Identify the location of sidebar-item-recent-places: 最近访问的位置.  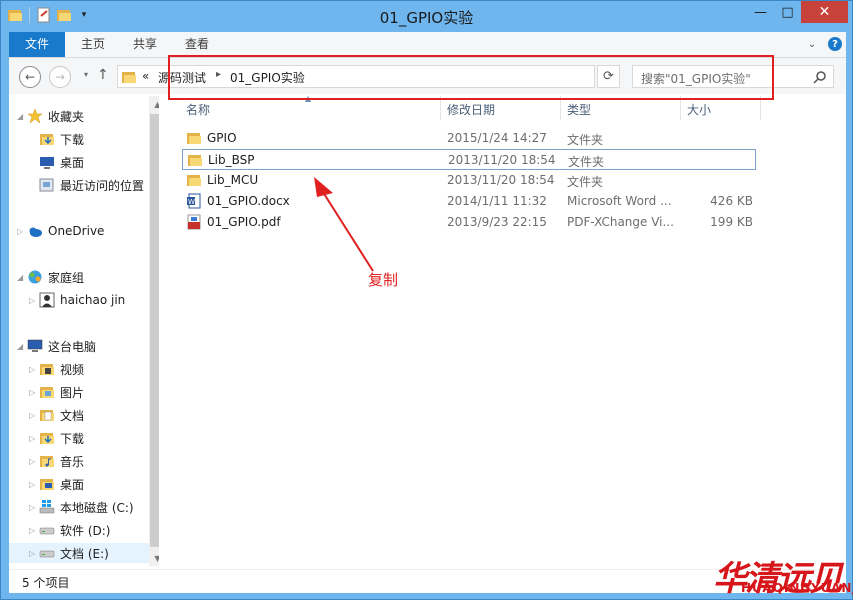
(91, 185).